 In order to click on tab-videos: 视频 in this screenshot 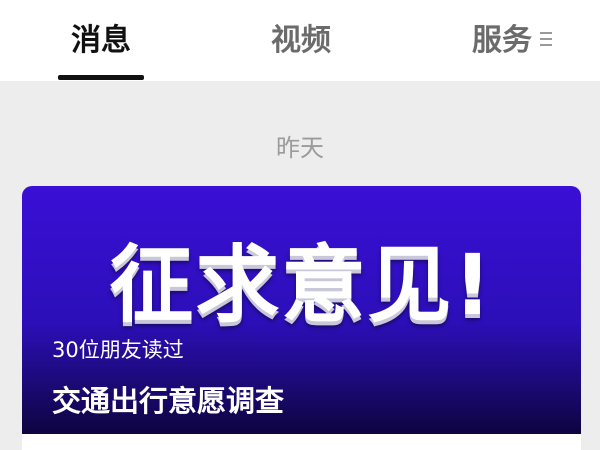, I will do `click(301, 41)`.